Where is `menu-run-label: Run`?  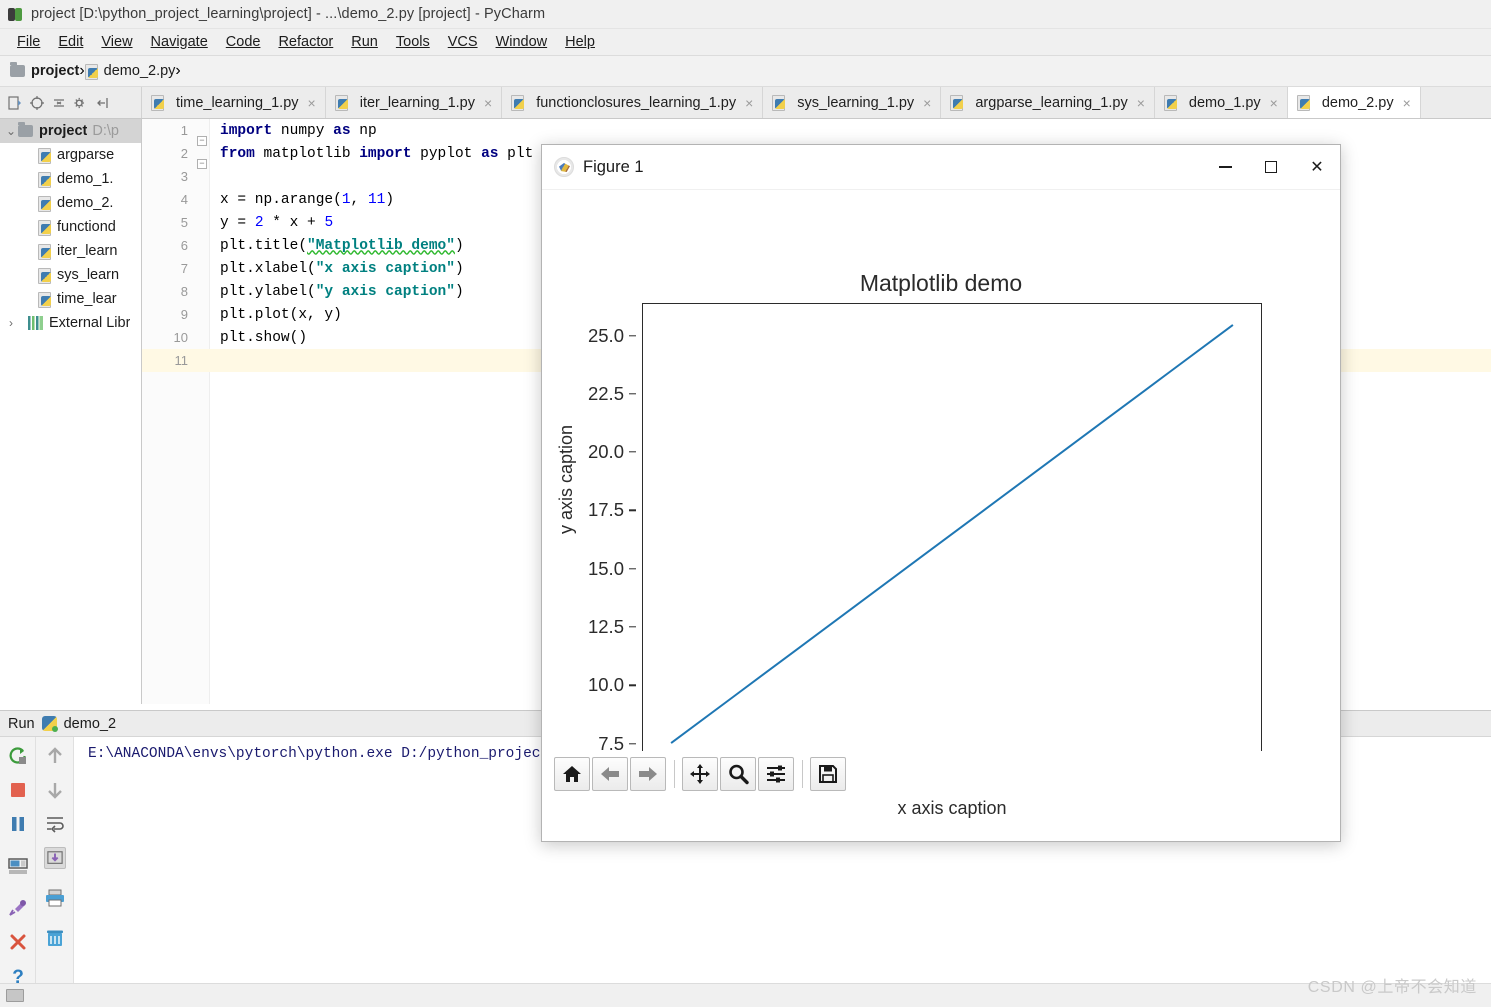 menu-run-label: Run is located at coordinates (364, 42).